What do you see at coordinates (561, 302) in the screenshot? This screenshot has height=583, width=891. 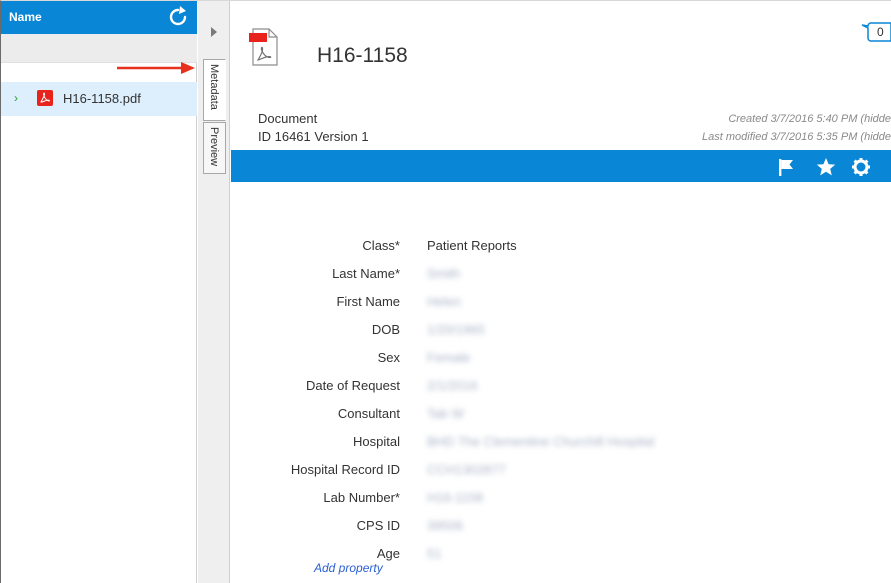 I see `property-row-first-name: First Name Helen` at bounding box center [561, 302].